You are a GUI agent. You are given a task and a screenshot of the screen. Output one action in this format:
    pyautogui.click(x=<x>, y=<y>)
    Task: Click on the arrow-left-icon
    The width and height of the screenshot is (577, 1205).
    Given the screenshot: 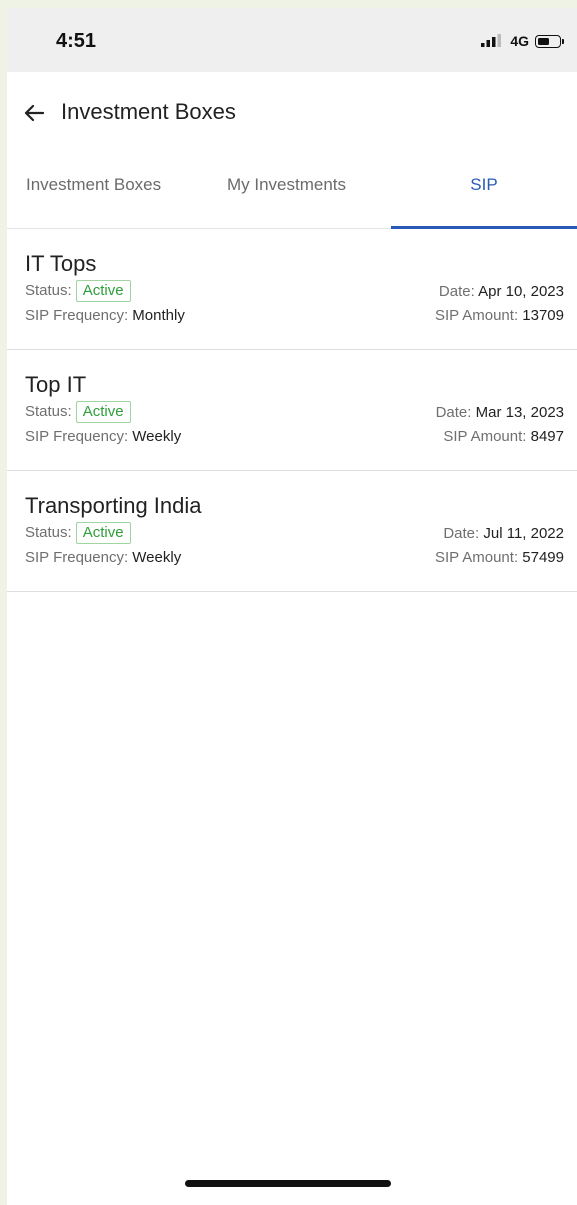 What is the action you would take?
    pyautogui.click(x=34, y=113)
    